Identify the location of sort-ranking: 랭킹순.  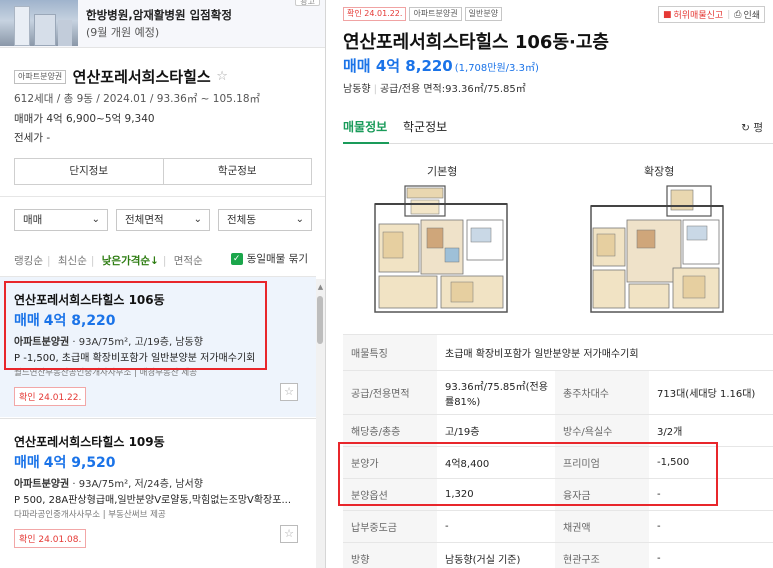
(28, 261).